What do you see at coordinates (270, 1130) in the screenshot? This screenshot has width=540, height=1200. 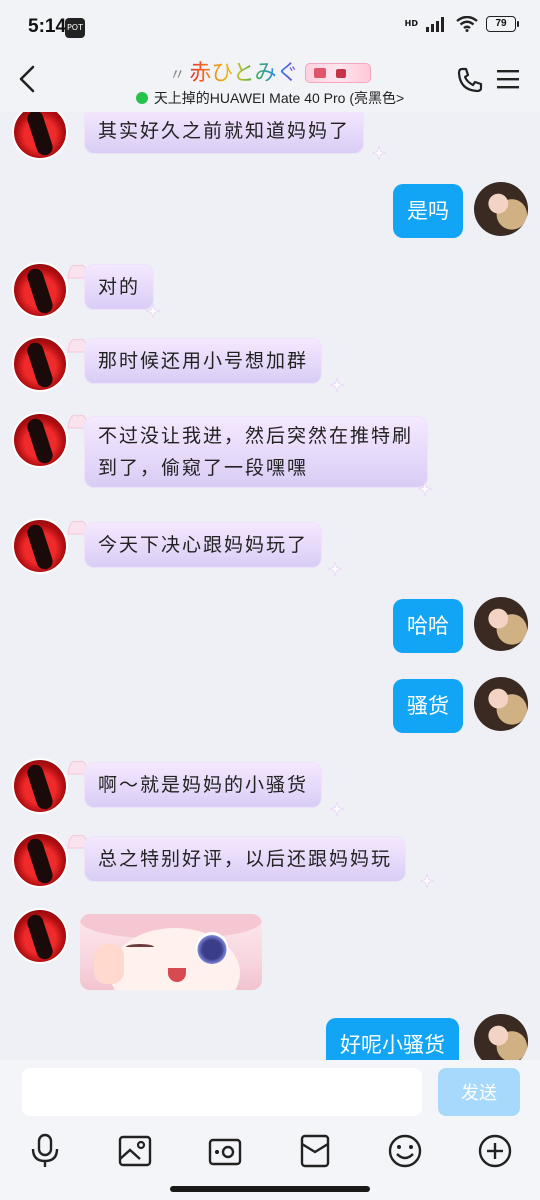 I see `input-area: 发送` at bounding box center [270, 1130].